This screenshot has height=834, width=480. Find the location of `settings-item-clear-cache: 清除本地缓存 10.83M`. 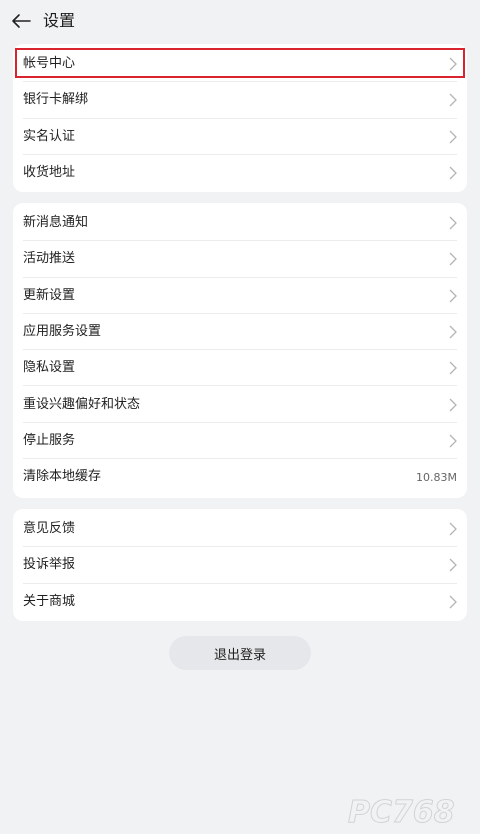

settings-item-clear-cache: 清除本地缓存 10.83M is located at coordinates (240, 477).